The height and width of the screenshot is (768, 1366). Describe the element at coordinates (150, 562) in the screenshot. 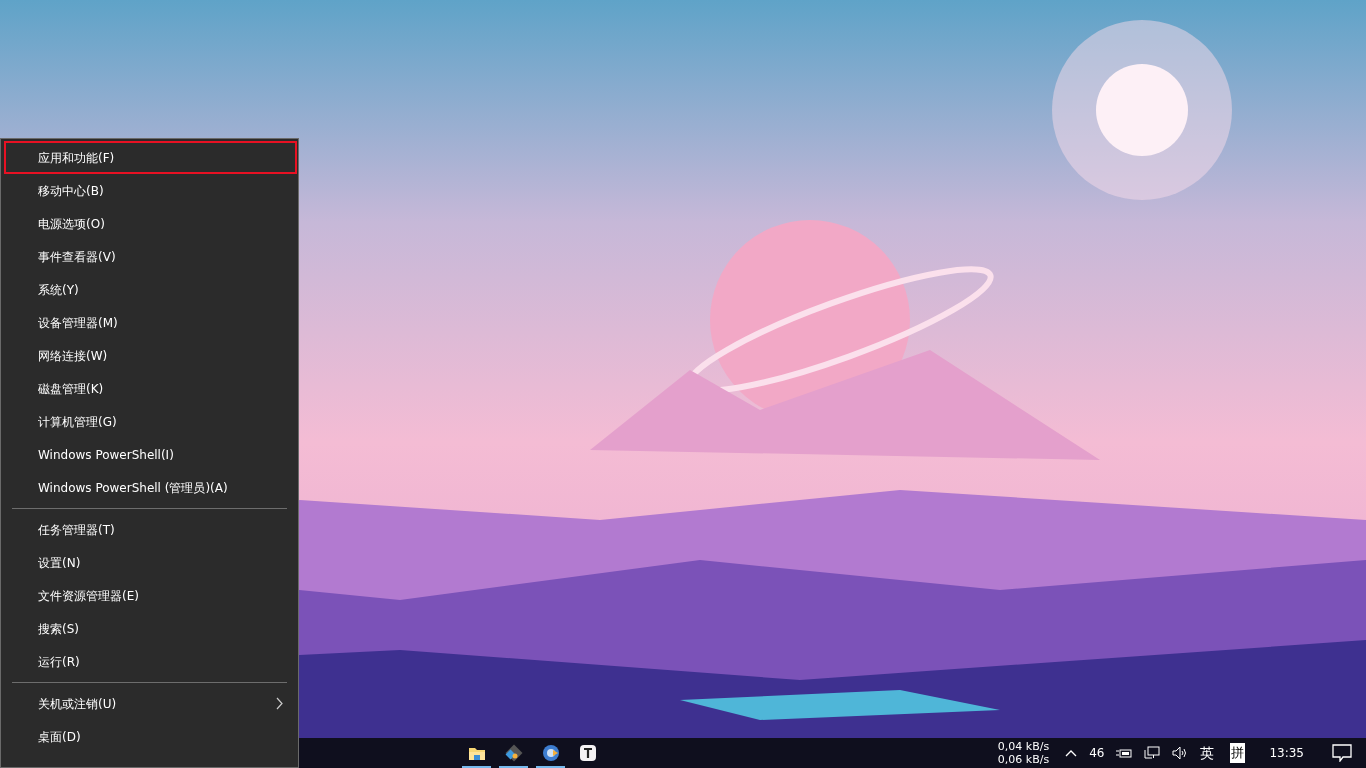

I see `menu-item: 设置(N)` at that location.